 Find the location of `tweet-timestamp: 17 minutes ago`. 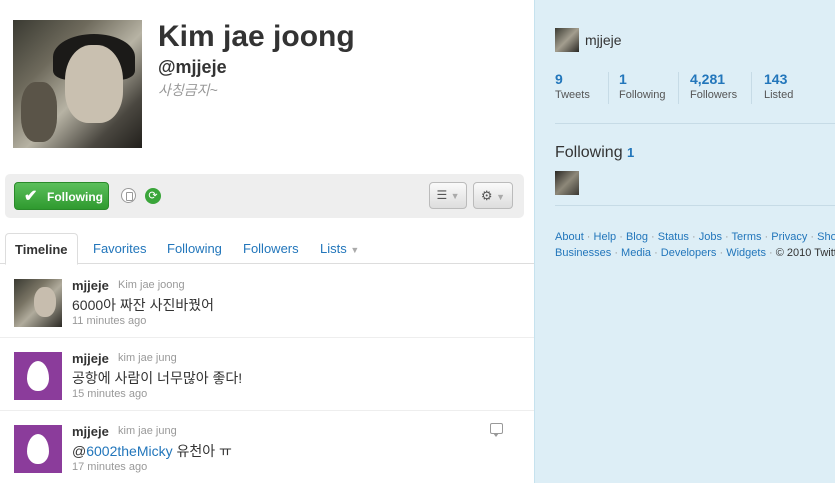

tweet-timestamp: 17 minutes ago is located at coordinates (109, 467).